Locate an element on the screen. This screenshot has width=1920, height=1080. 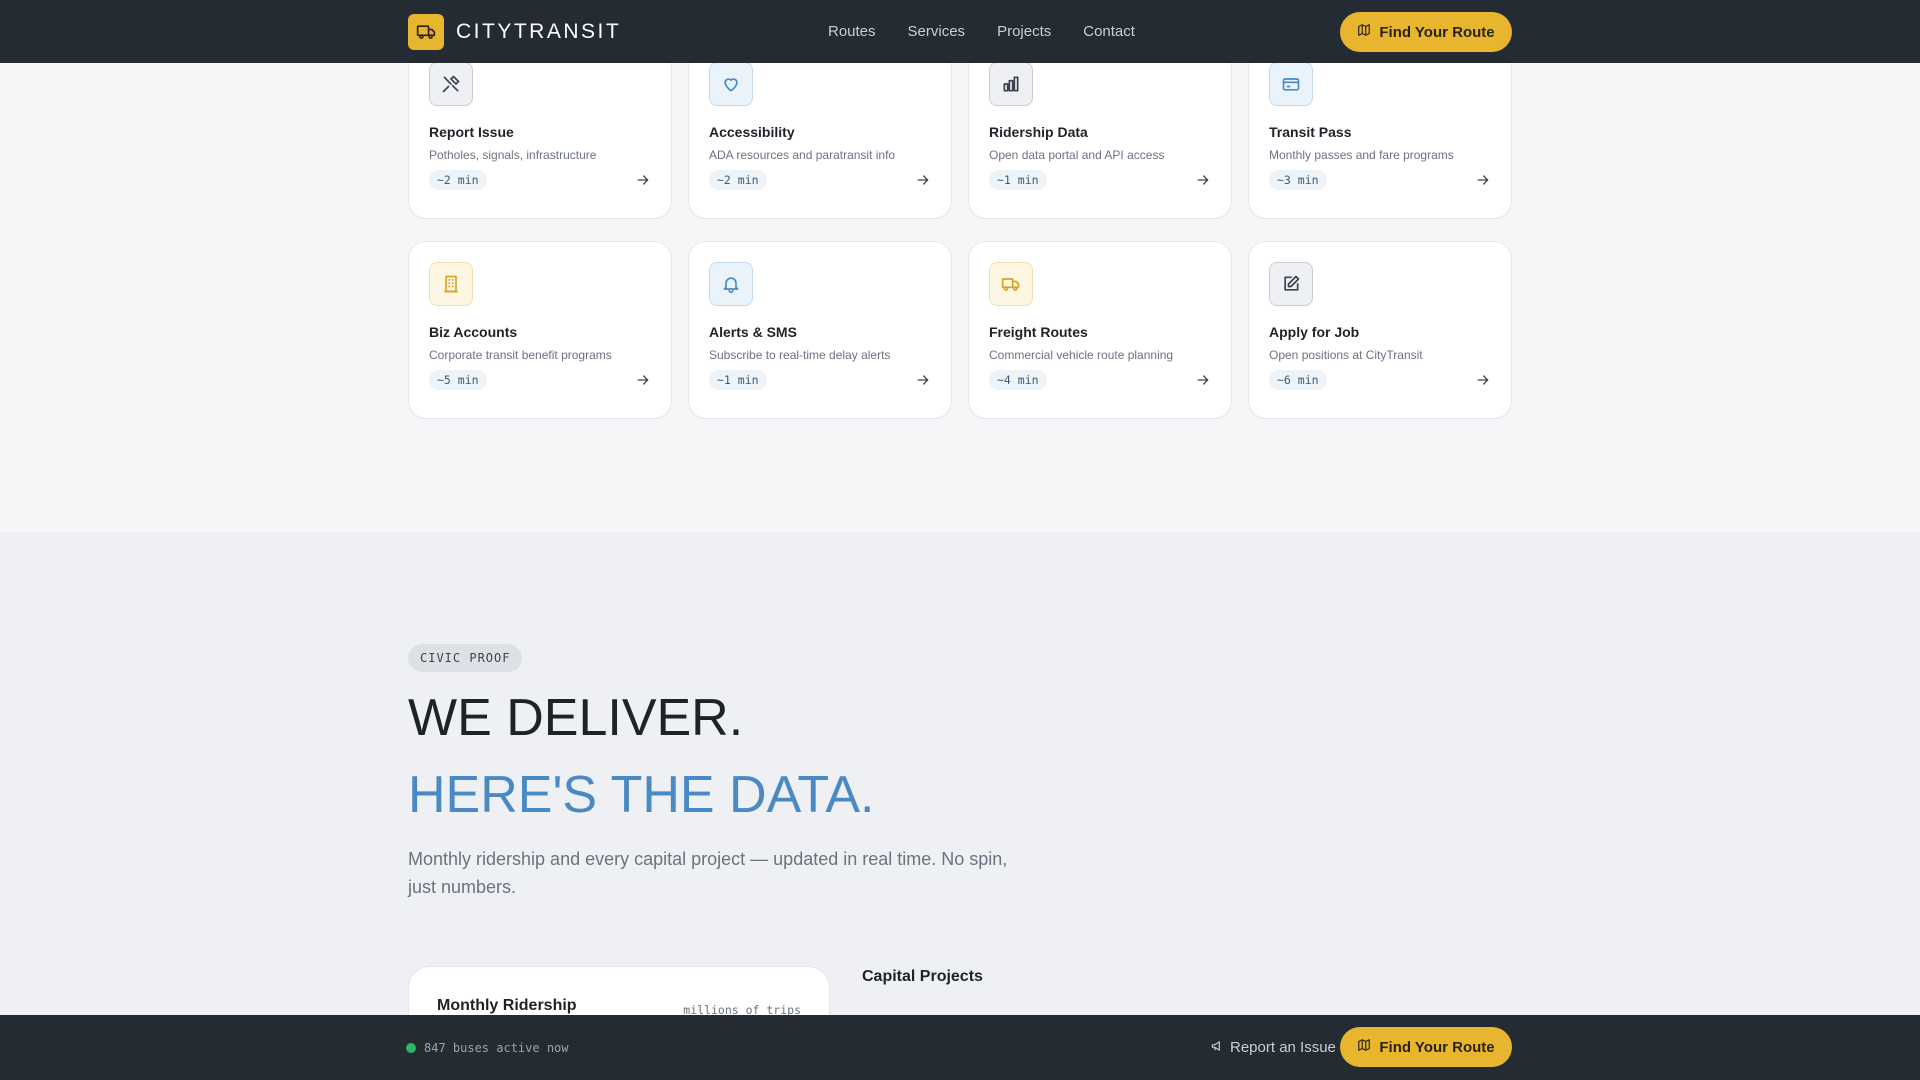
card-description: Potholes, signals, infrastructure is located at coordinates (513, 155).